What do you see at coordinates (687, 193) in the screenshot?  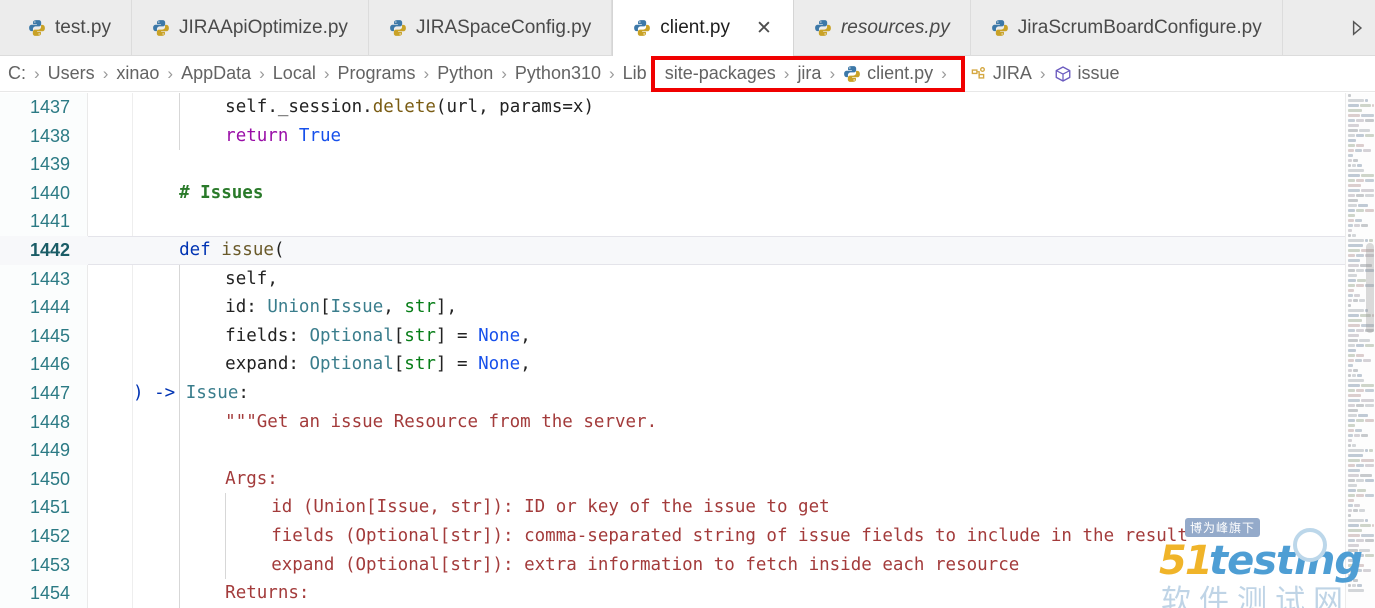 I see `code-line: 1440 # Issues` at bounding box center [687, 193].